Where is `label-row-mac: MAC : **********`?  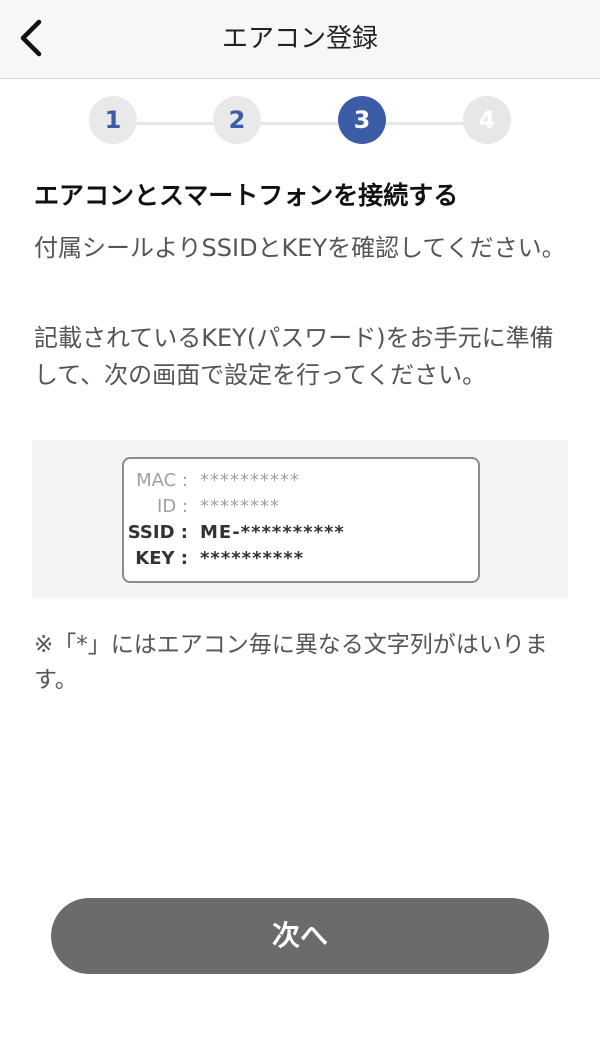
label-row-mac: MAC : ********** is located at coordinates (301, 481).